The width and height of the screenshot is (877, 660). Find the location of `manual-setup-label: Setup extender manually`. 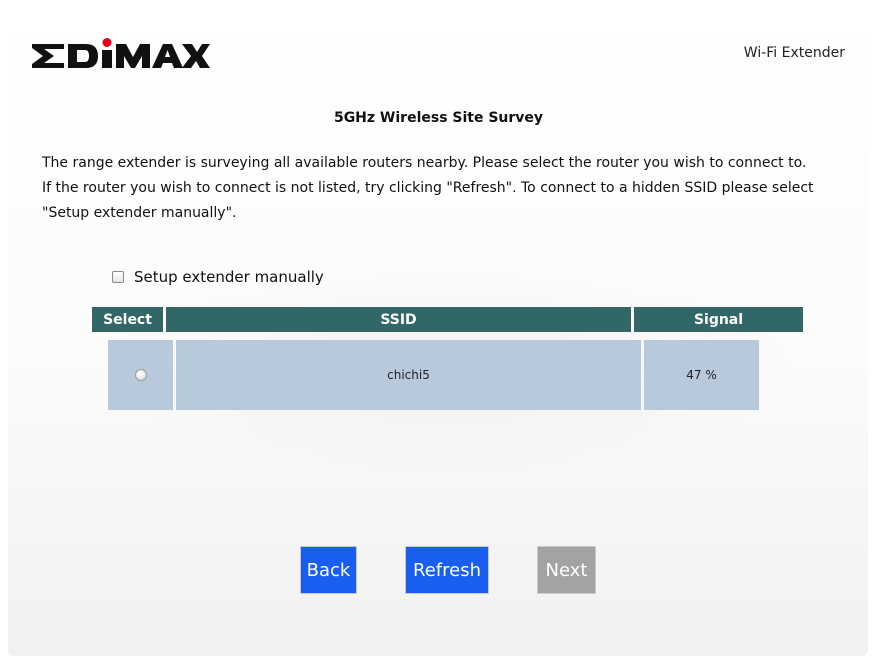

manual-setup-label: Setup extender manually is located at coordinates (229, 277).